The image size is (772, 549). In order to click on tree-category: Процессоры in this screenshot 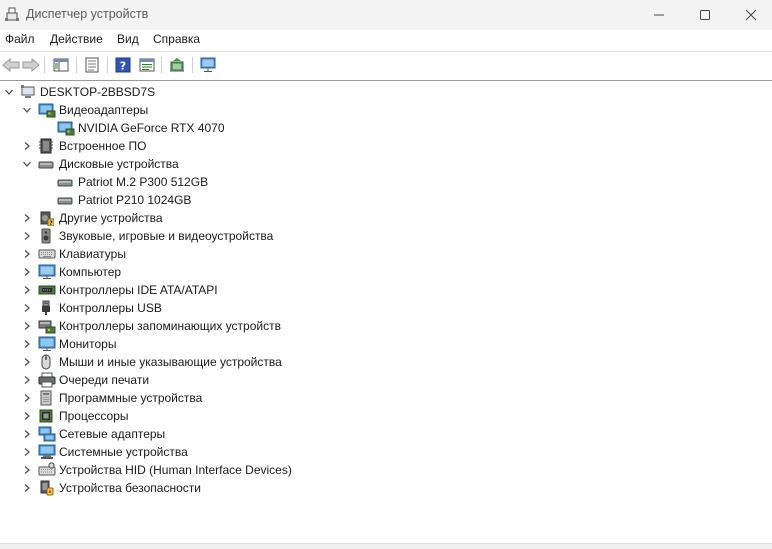, I will do `click(386, 416)`.